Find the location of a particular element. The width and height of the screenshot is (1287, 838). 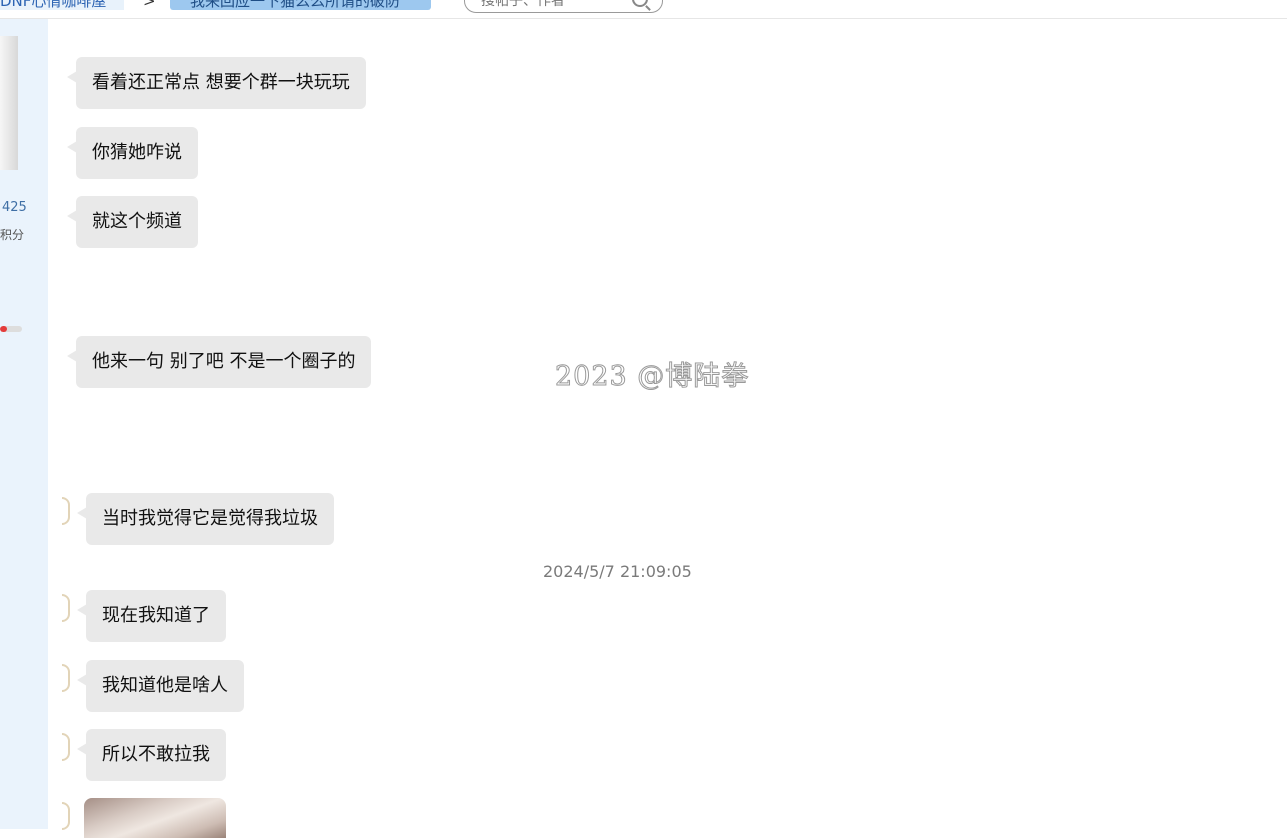

chat-message: 你猜她咋说 is located at coordinates (132, 153).